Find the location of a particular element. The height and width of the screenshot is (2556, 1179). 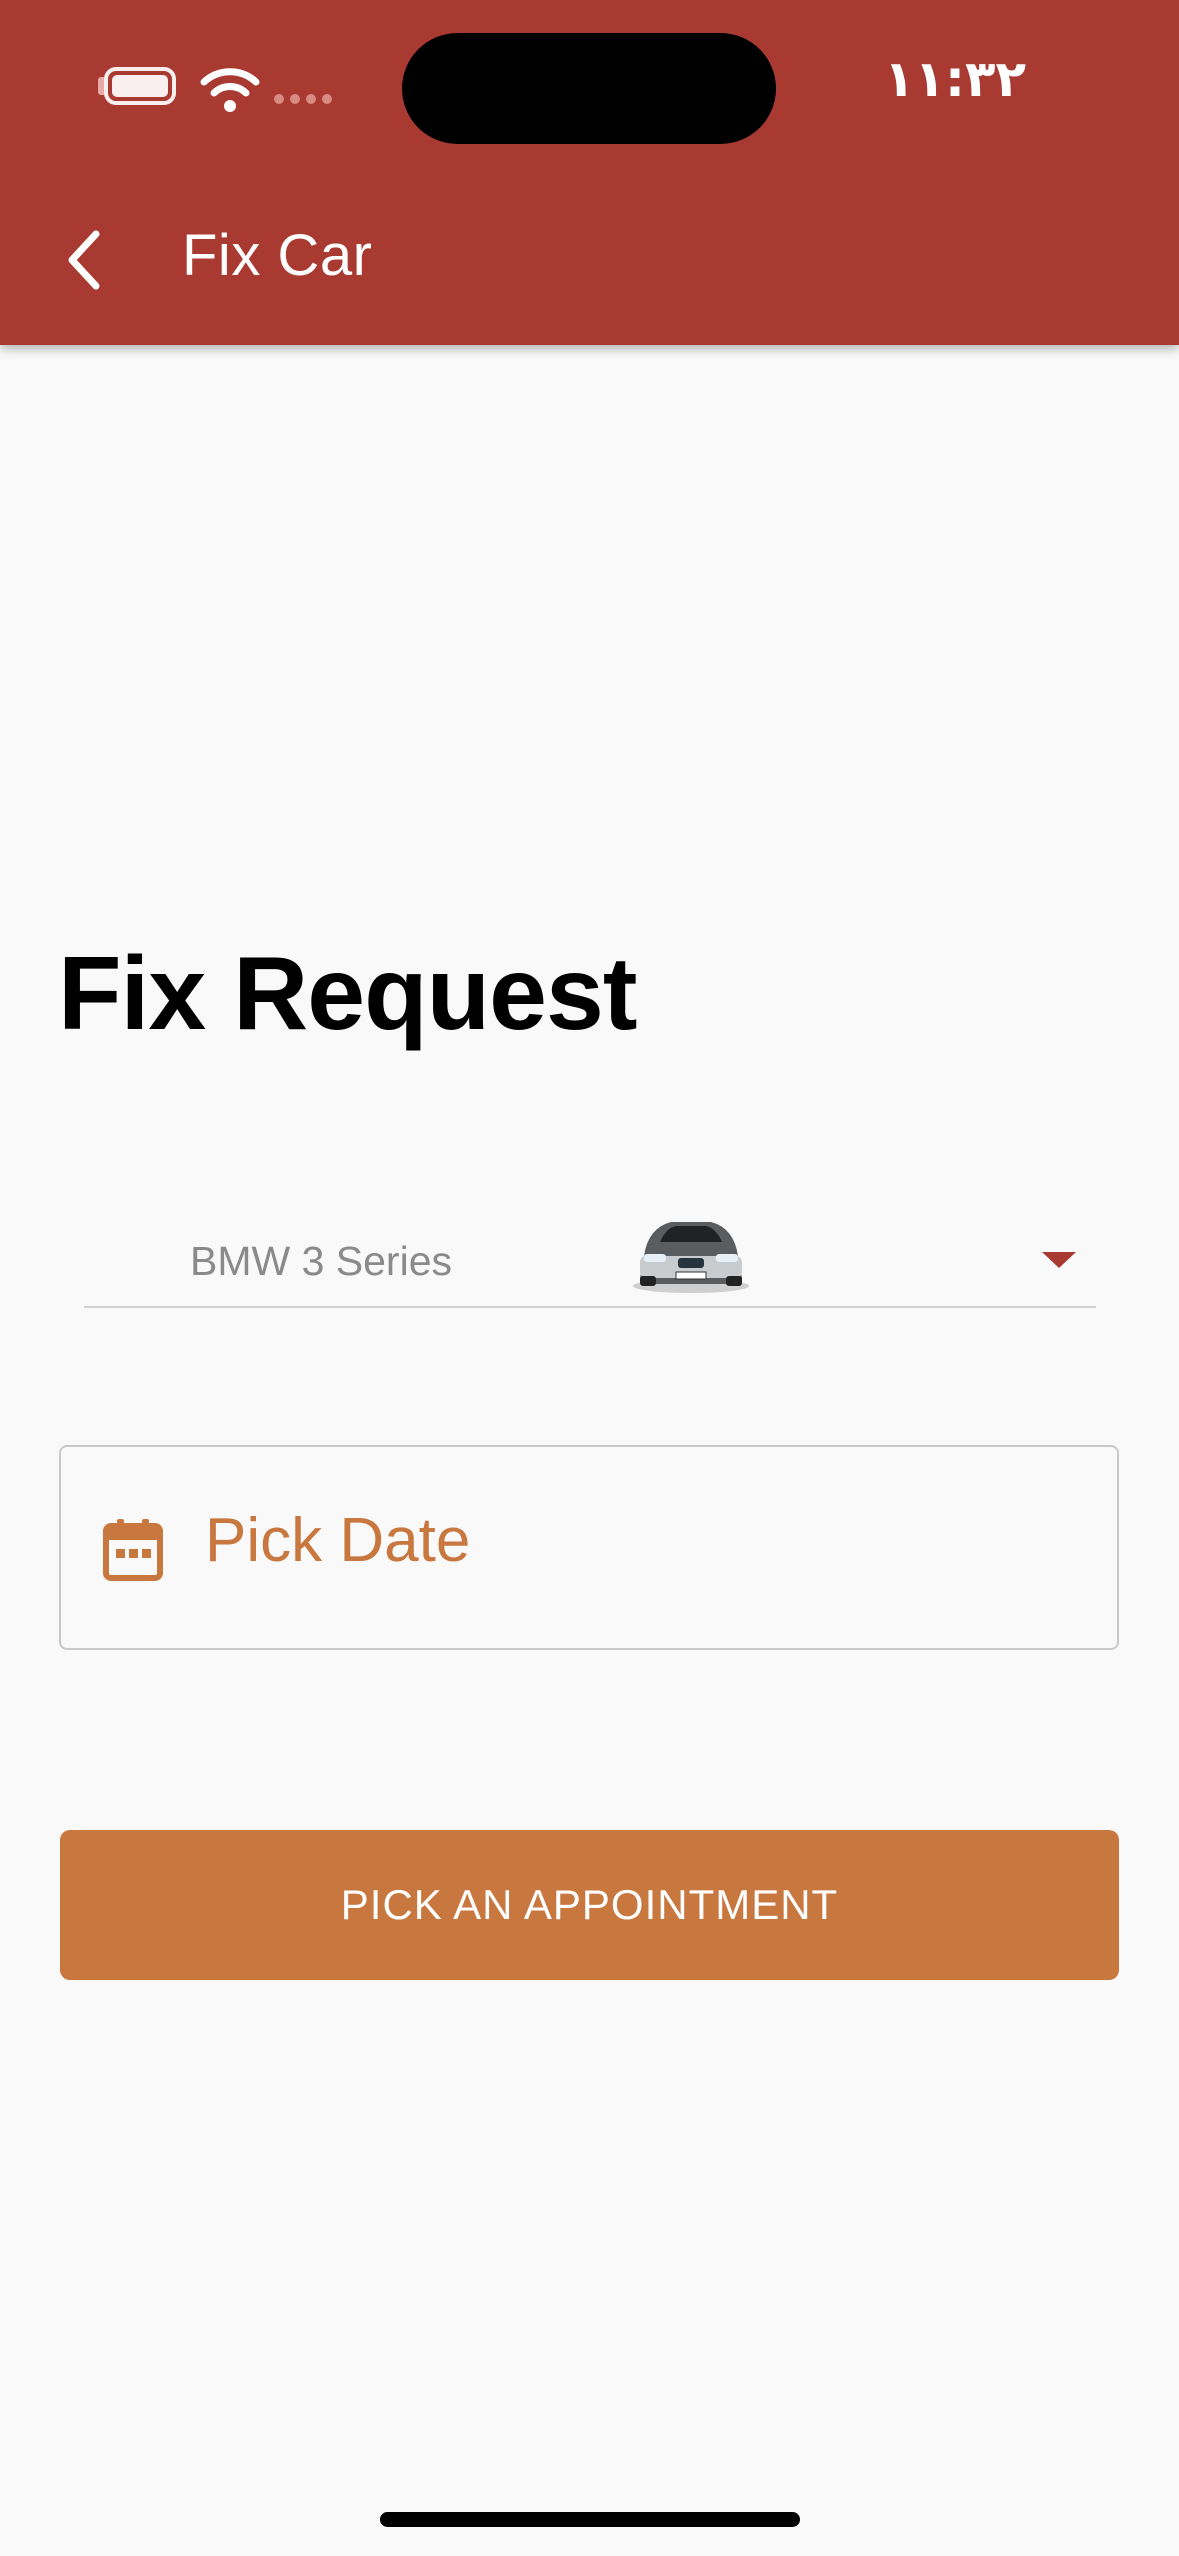

battery-icon is located at coordinates (140, 86).